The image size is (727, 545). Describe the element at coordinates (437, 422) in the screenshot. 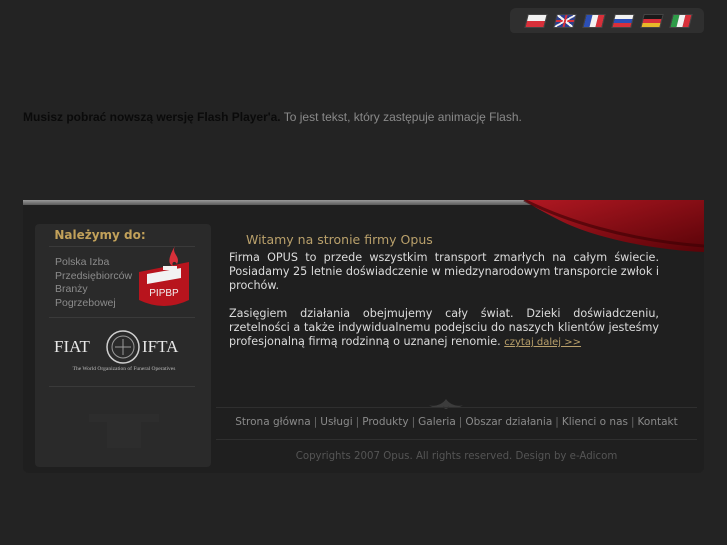

I see `footer-link-gallery: Galeria` at that location.